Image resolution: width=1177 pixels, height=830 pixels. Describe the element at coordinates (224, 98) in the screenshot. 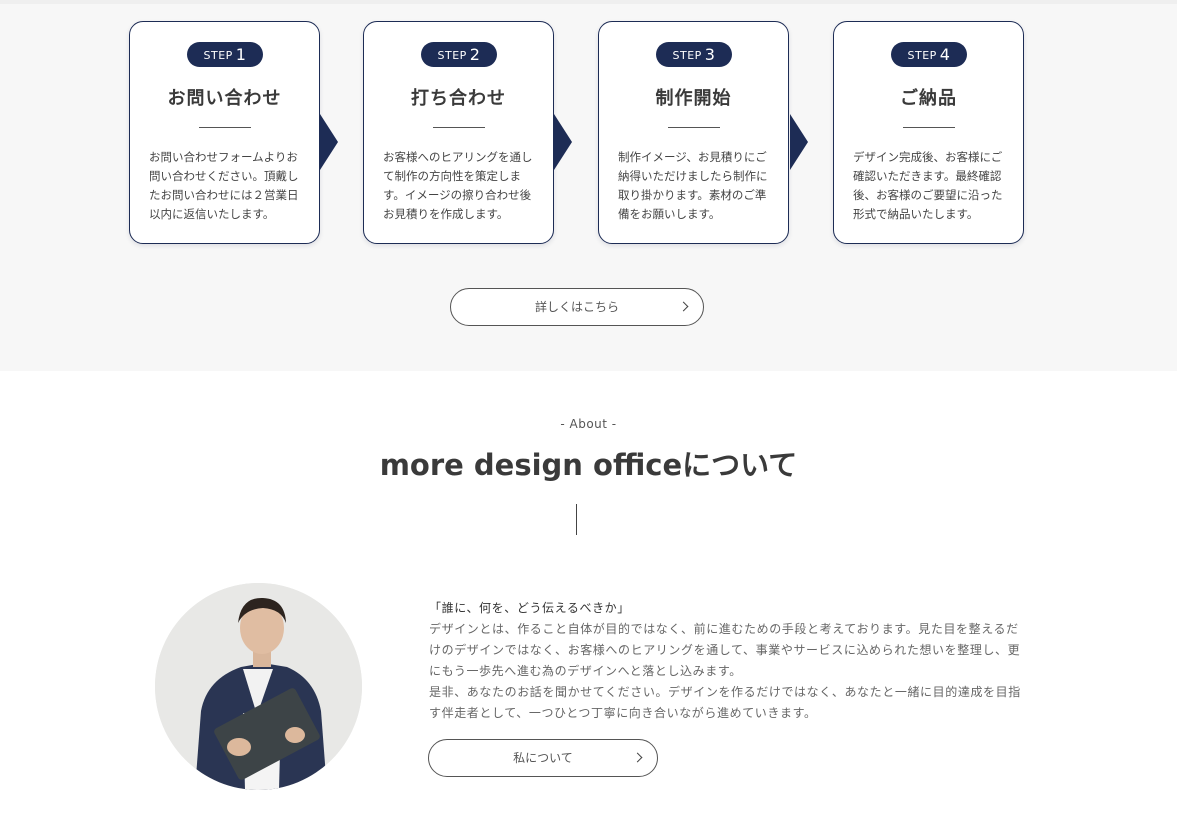

I see `step-title: お問い合わせ` at that location.